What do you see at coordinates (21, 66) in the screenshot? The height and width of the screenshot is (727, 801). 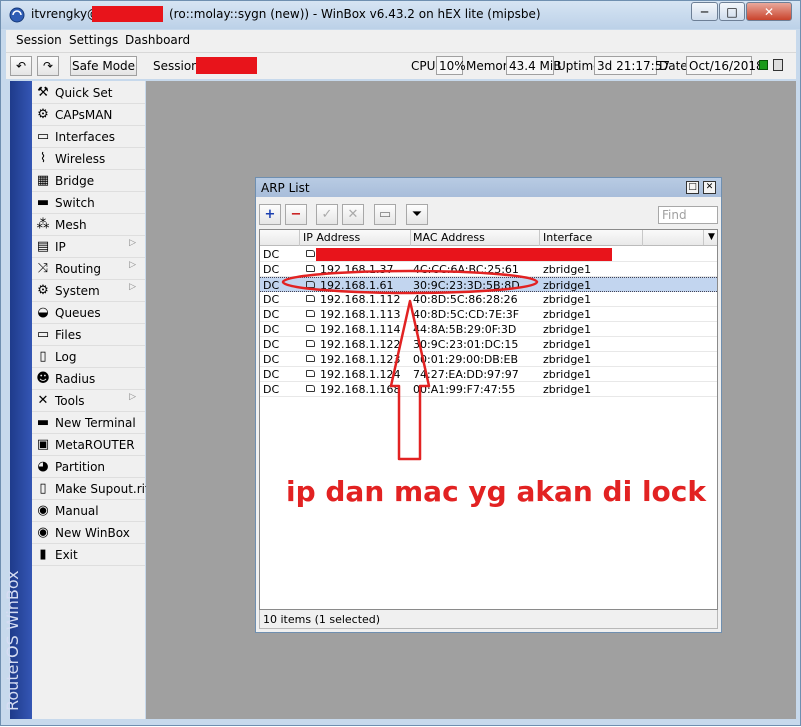 I see `undo-button: ↶` at bounding box center [21, 66].